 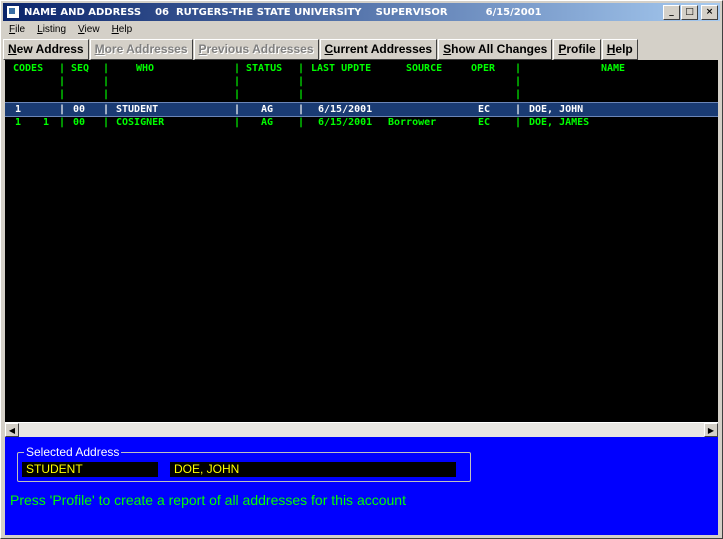 I want to click on header-source: SOURCE, so click(x=424, y=68).